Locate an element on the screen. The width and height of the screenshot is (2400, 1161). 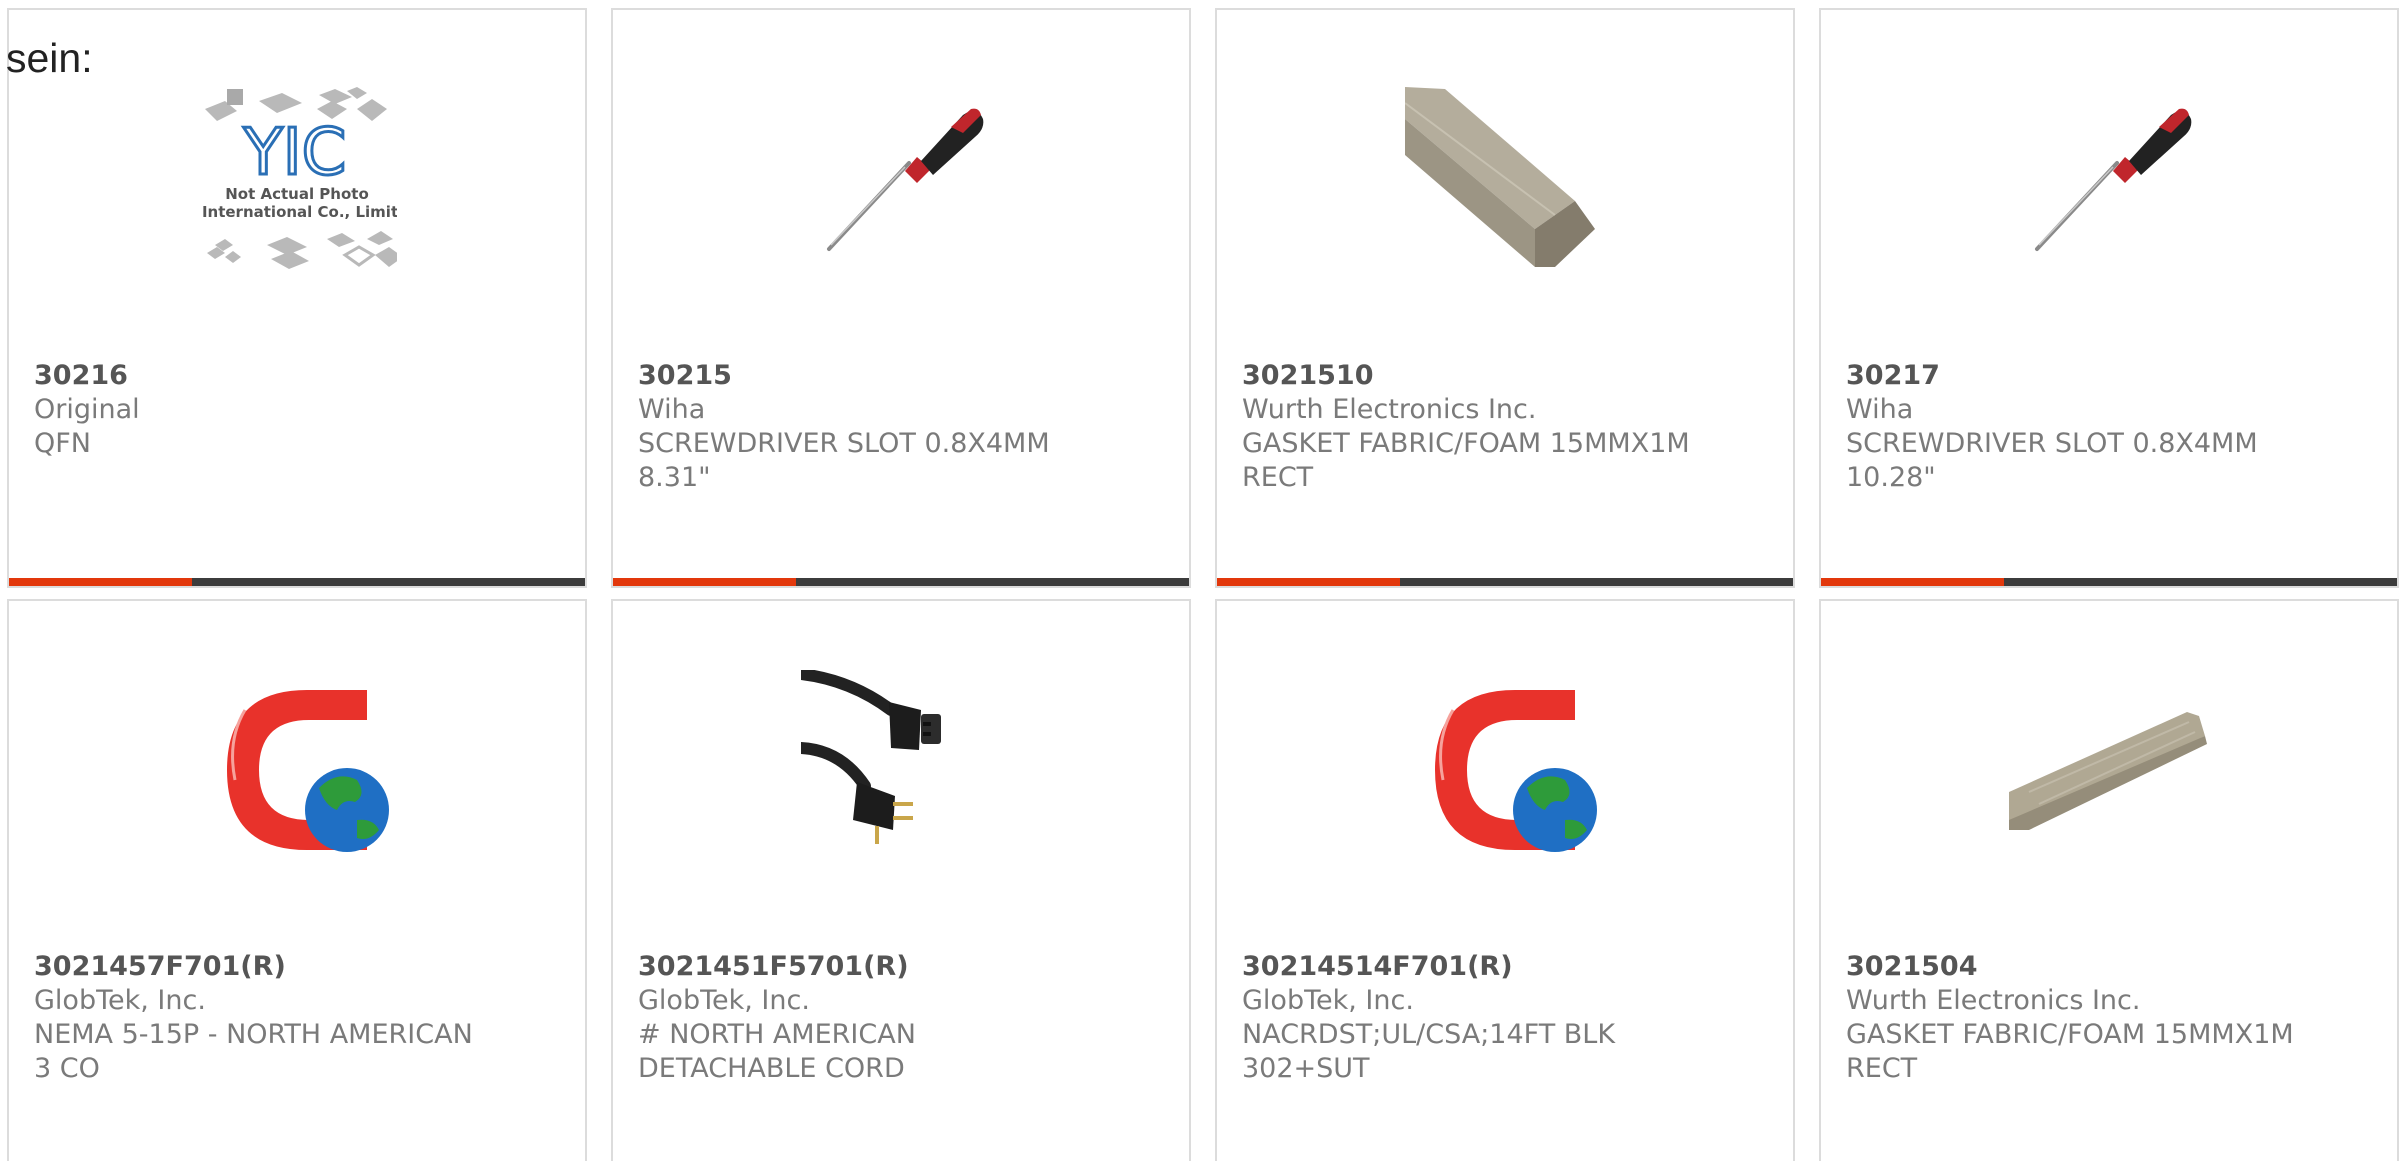
description-line: NEMA 5-15P - NORTH AMERICAN is located at coordinates (253, 1034).